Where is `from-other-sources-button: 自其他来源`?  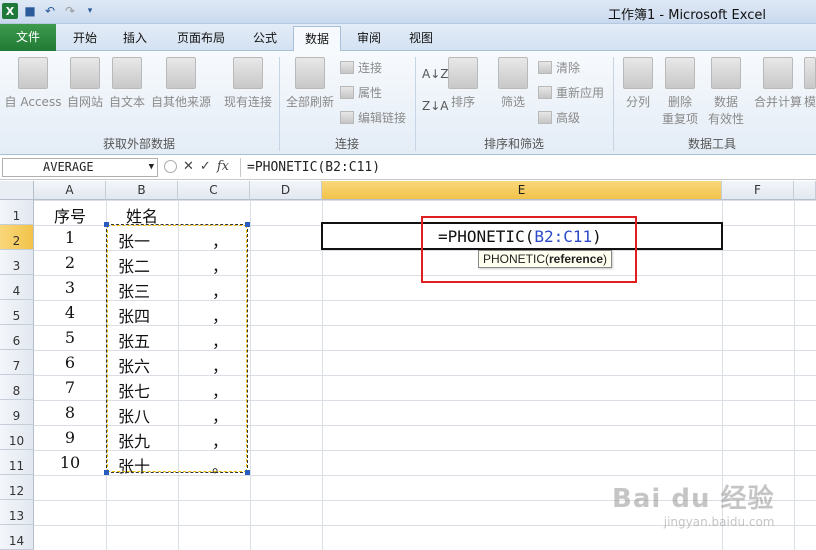 from-other-sources-button: 自其他来源 is located at coordinates (181, 83).